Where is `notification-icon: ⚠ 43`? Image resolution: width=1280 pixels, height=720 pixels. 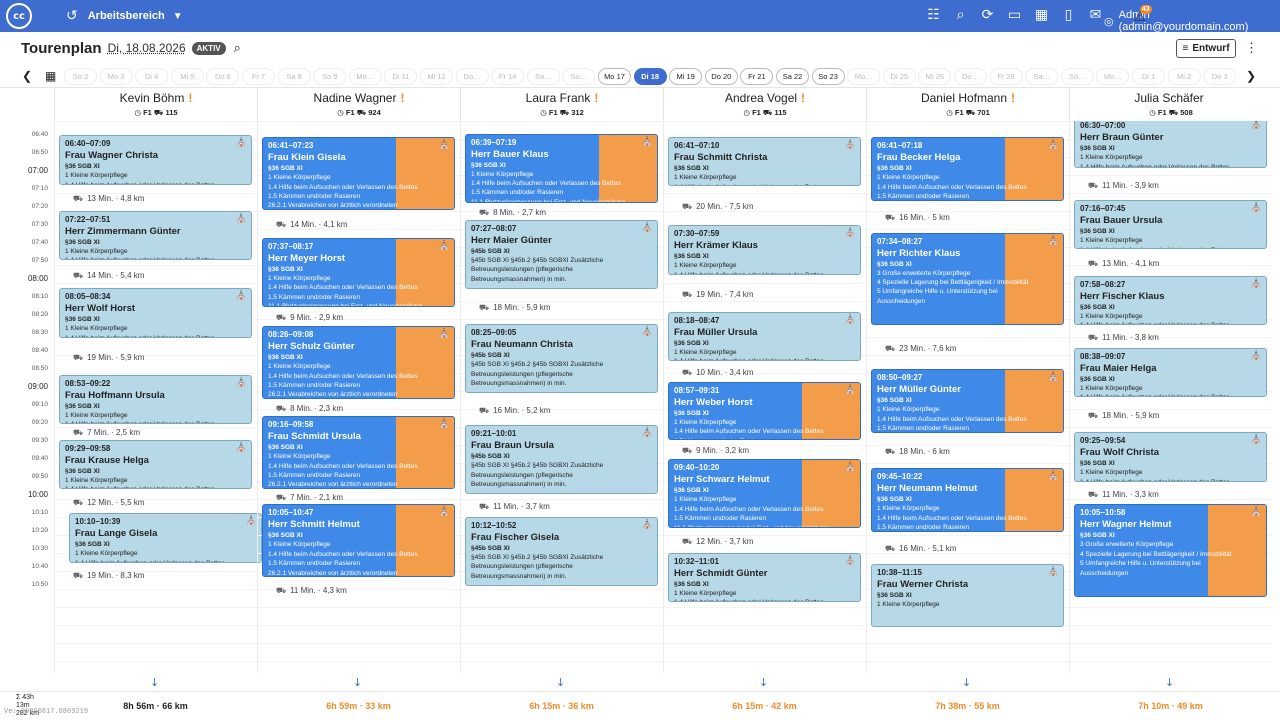
notification-icon: ⚠ 43 is located at coordinates (1143, 15).